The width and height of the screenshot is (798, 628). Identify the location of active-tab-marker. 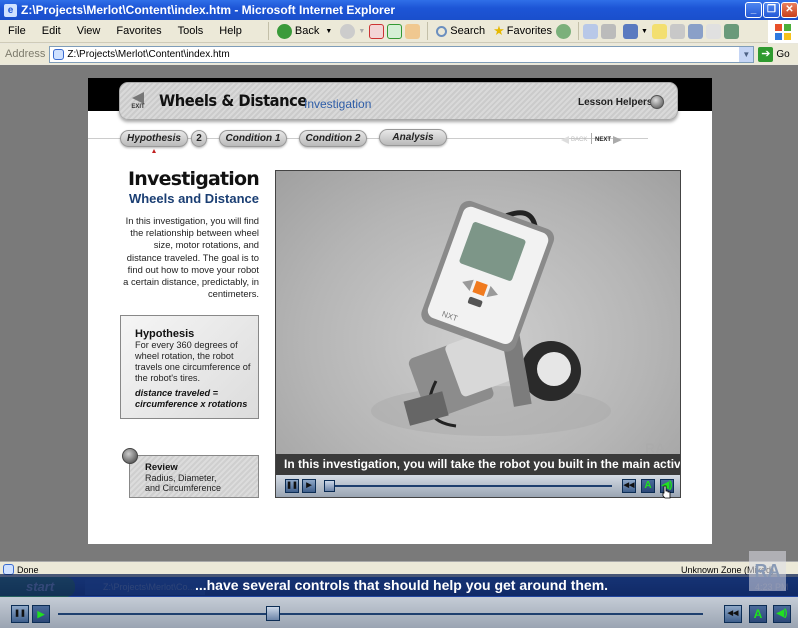
(154, 151).